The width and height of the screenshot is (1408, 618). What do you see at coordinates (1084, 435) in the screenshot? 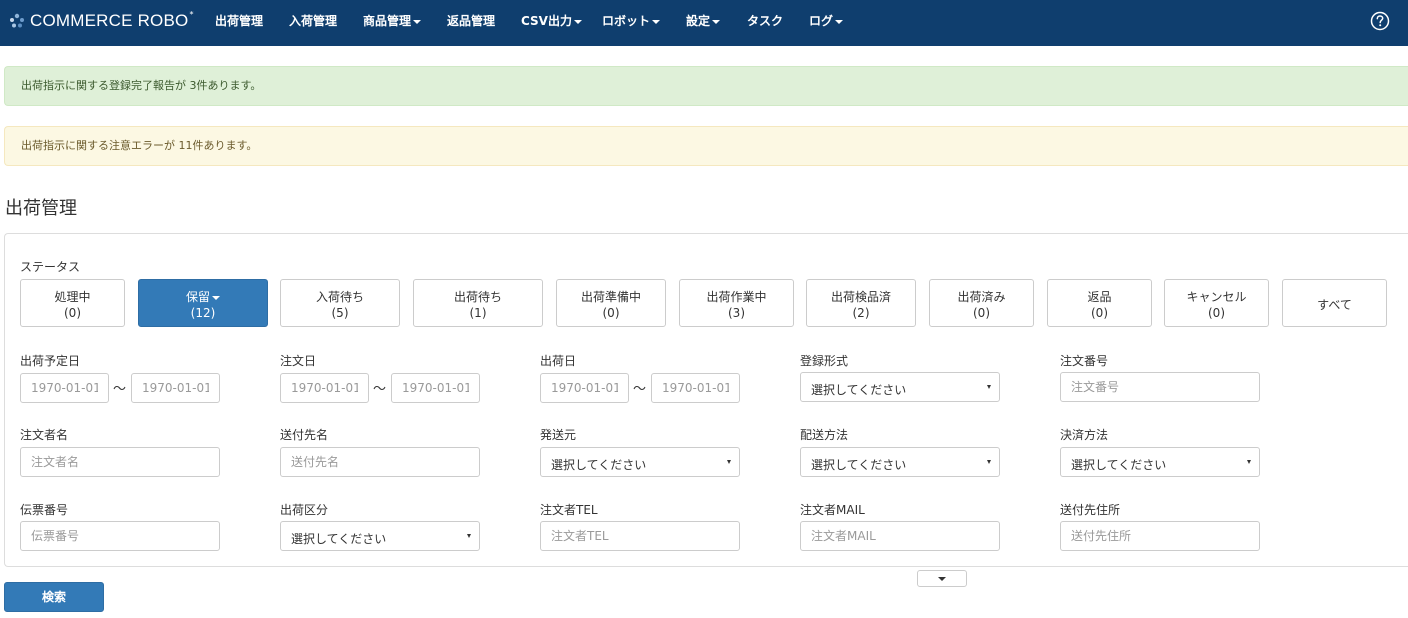
I see `payment-method-label: 決済方法` at bounding box center [1084, 435].